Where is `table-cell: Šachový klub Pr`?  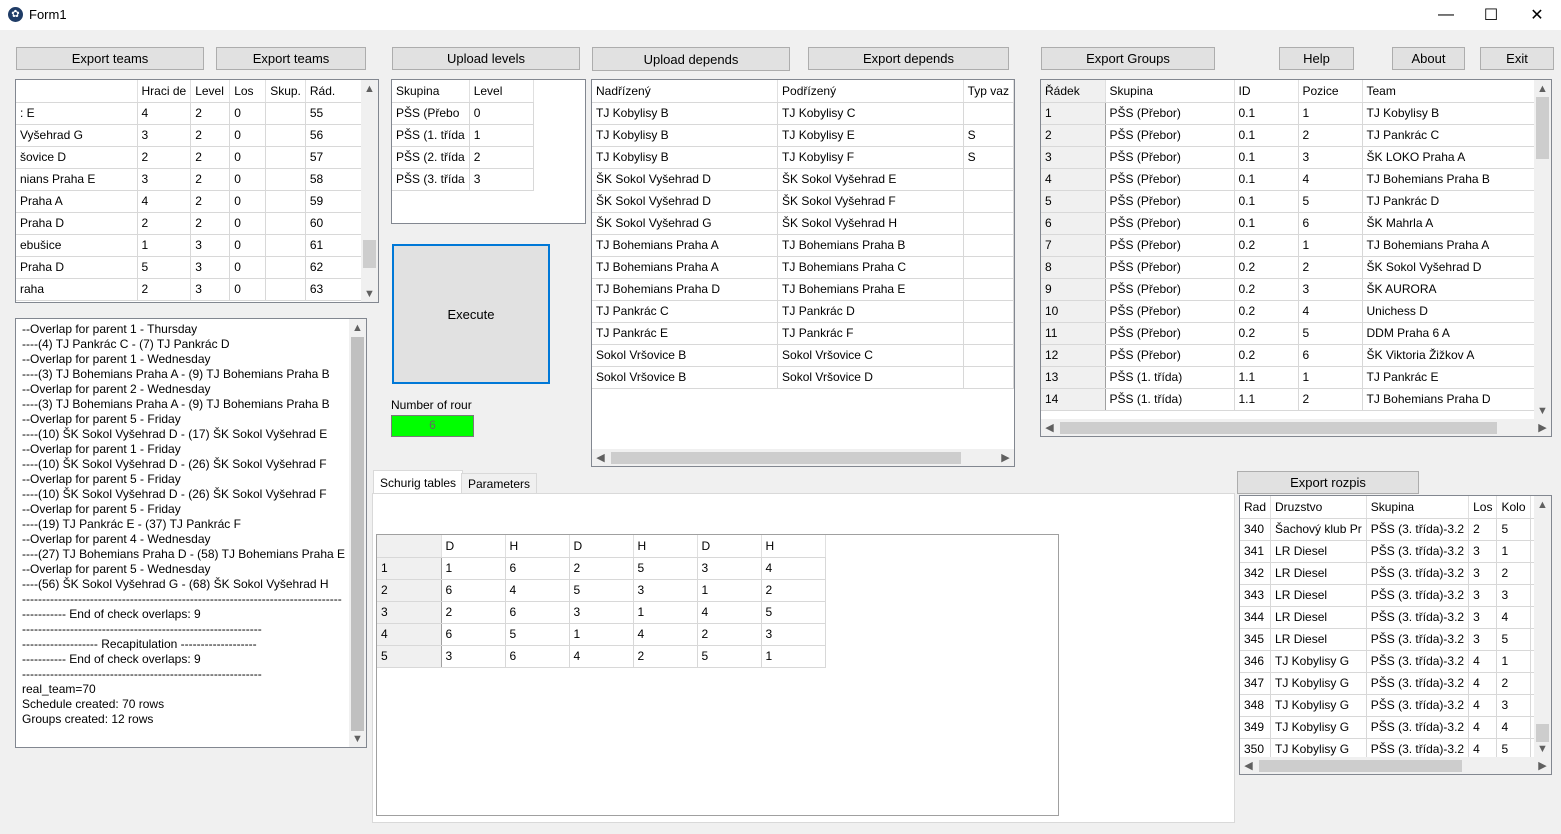 table-cell: Šachový klub Pr is located at coordinates (1318, 529).